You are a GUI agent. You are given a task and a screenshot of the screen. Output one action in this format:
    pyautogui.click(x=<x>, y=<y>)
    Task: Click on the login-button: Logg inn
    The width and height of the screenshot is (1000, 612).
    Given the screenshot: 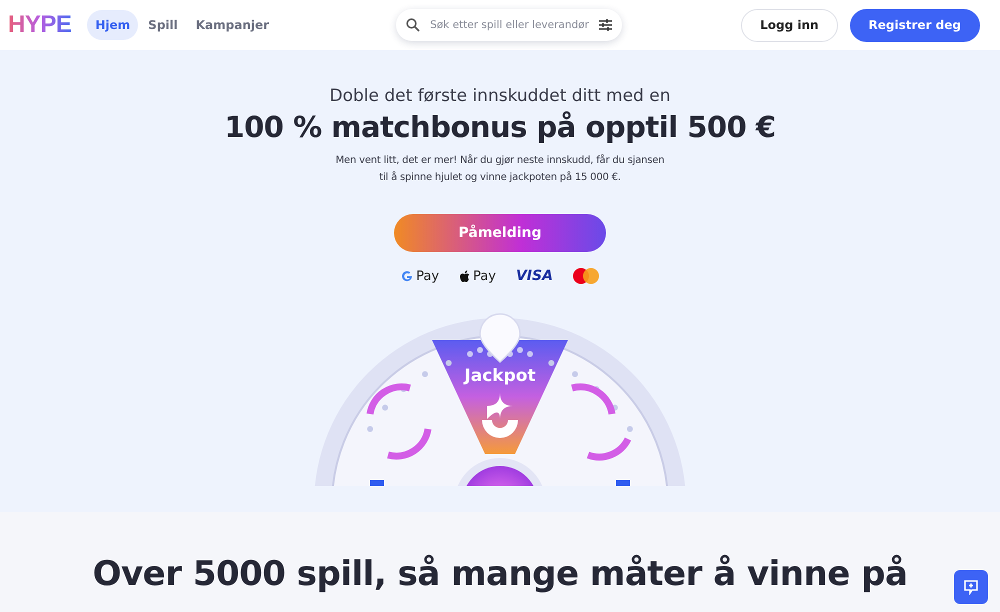 What is the action you would take?
    pyautogui.click(x=789, y=25)
    